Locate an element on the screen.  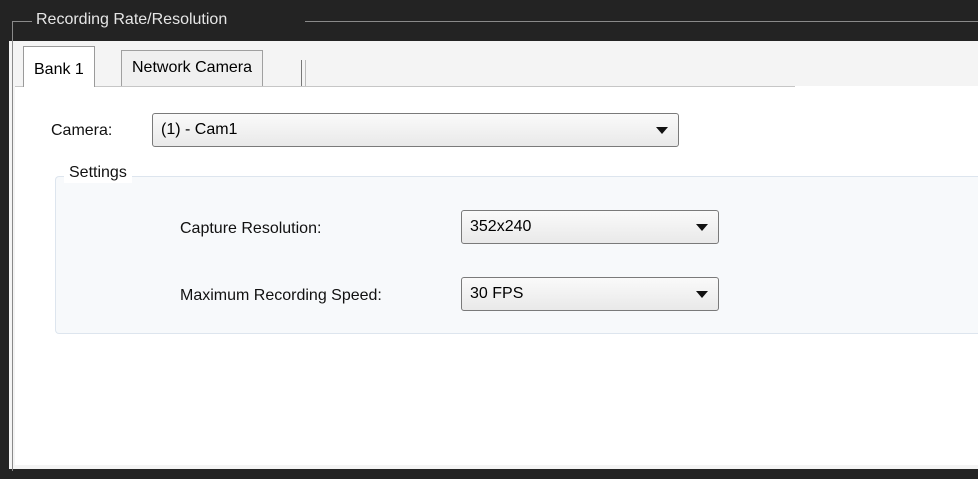
capture-resolution-label: Capture Resolution: is located at coordinates (251, 228).